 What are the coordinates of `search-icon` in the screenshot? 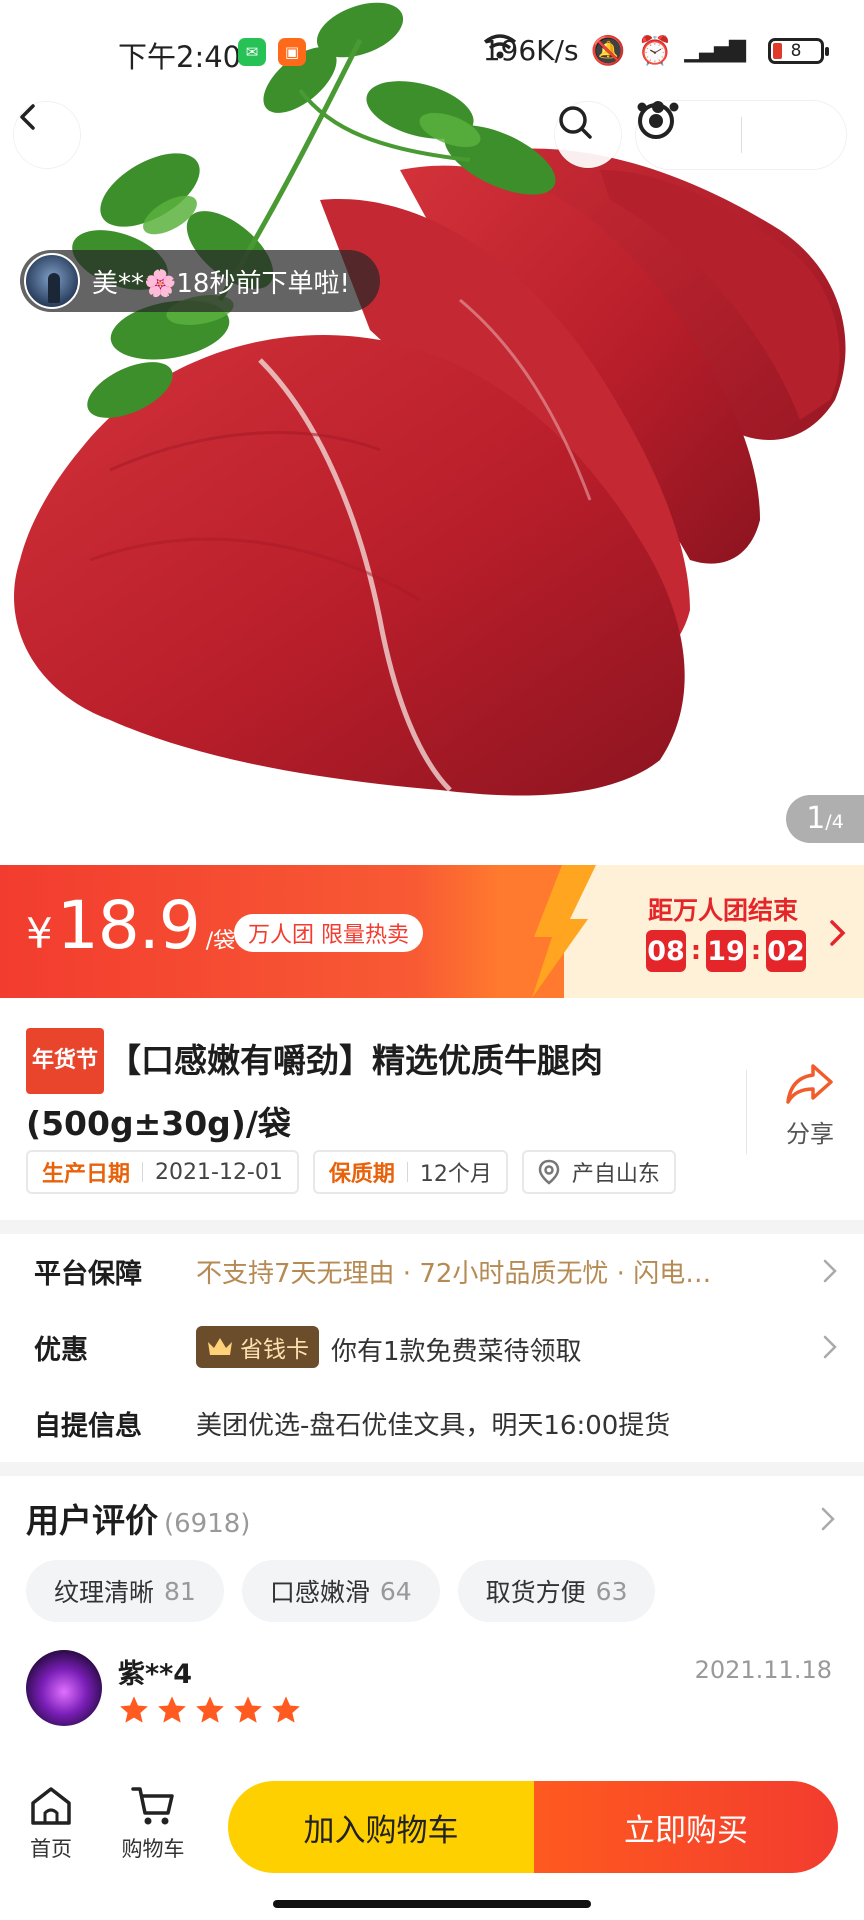 It's located at (575, 122).